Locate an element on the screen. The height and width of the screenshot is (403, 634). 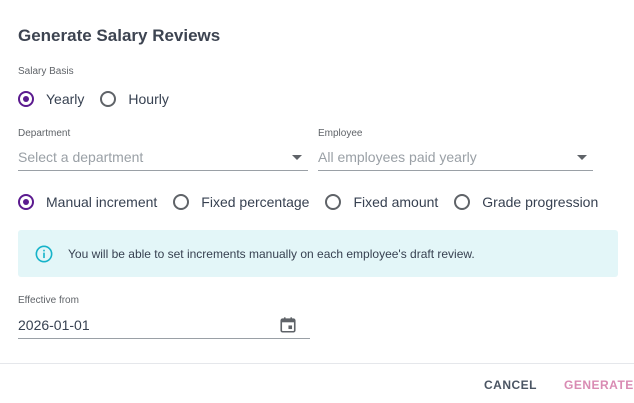
footer-divider is located at coordinates (317, 363).